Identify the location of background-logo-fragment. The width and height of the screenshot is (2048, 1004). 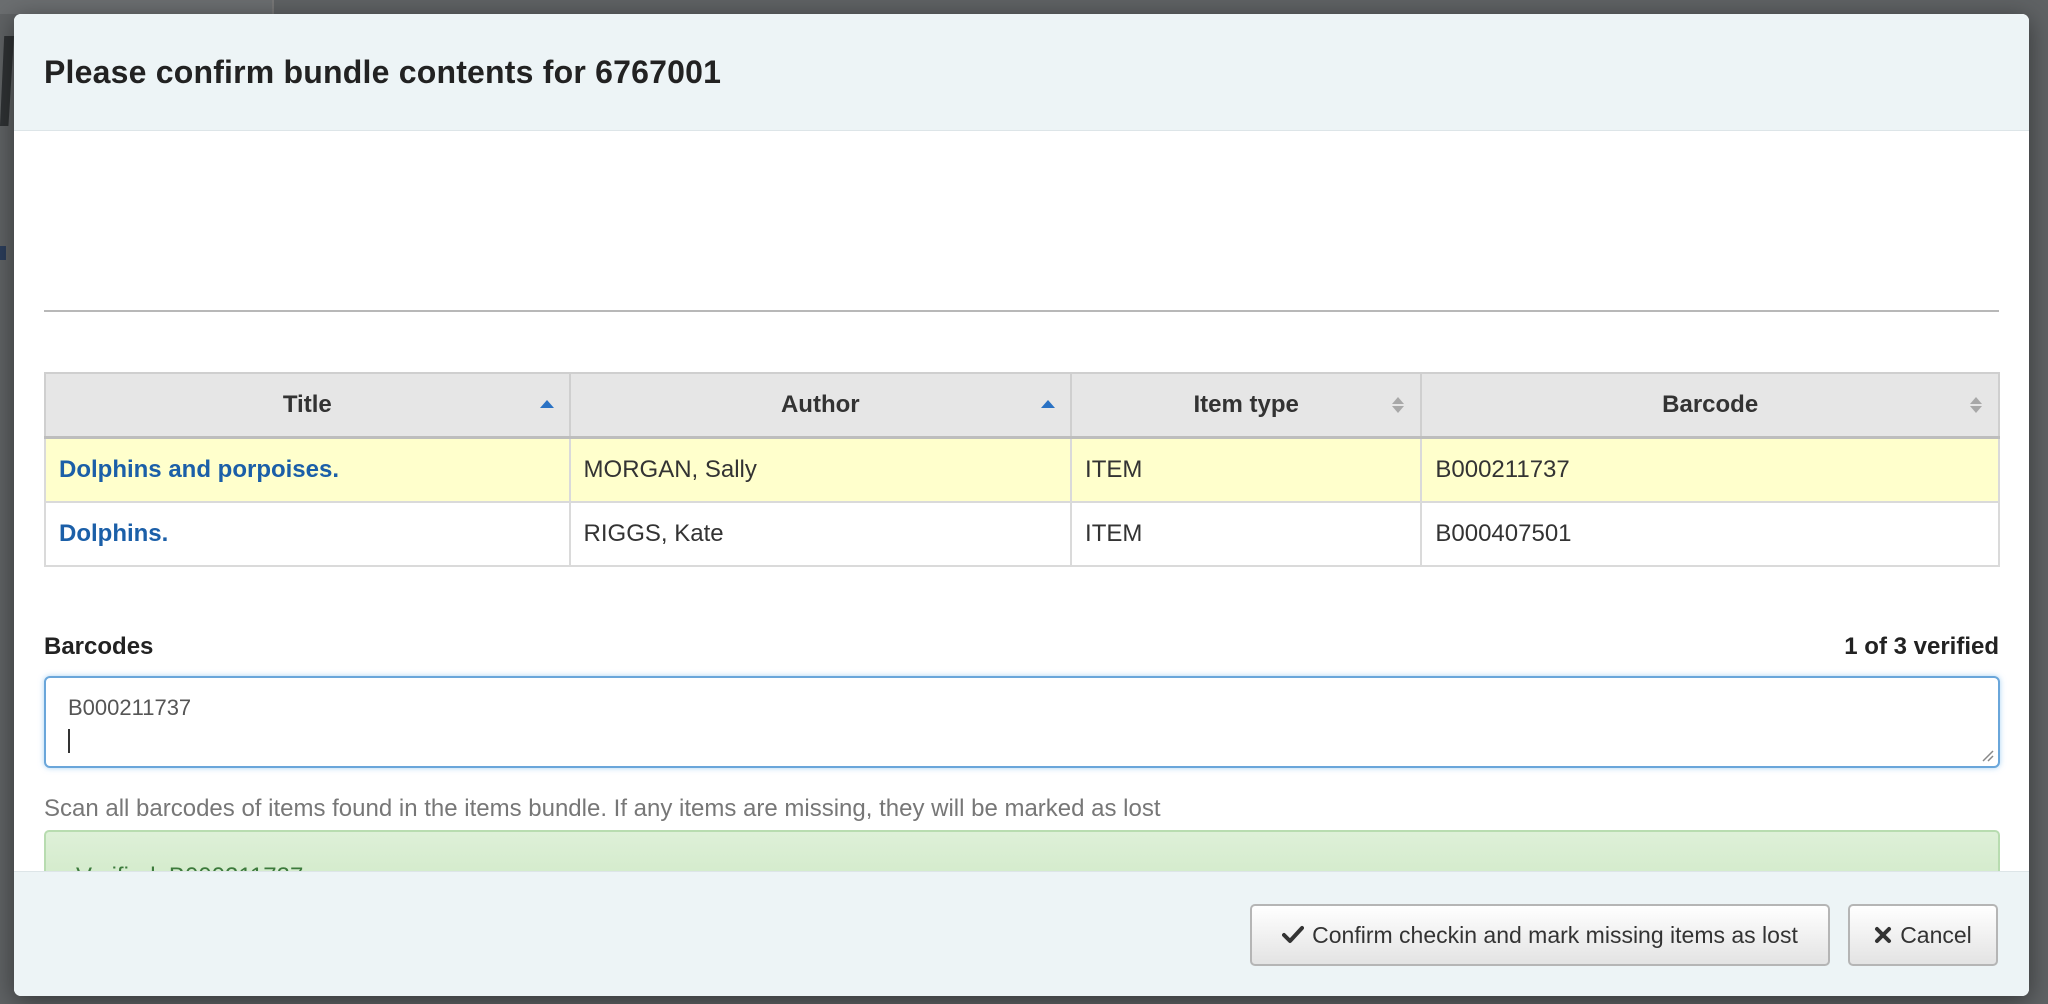
(7, 81).